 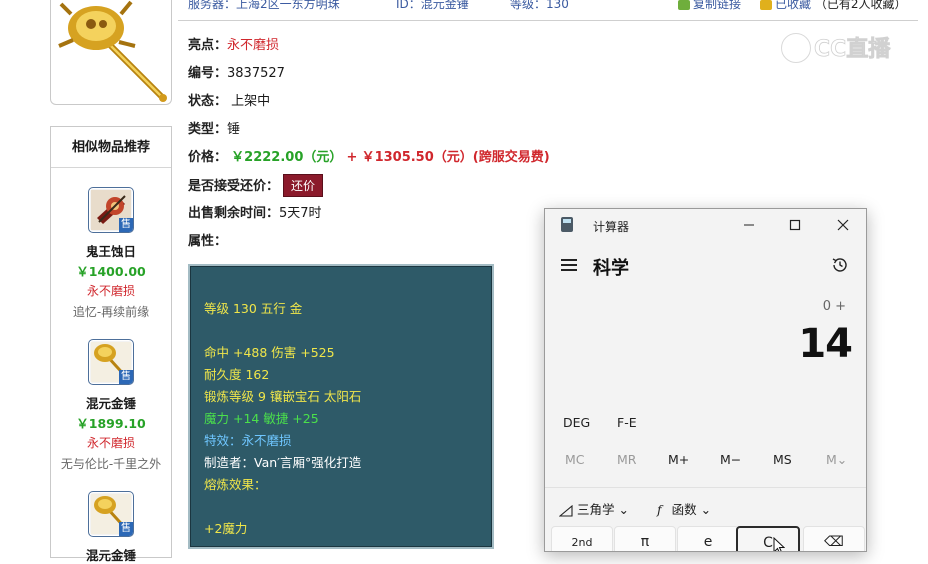 What do you see at coordinates (836, 459) in the screenshot?
I see `memory-list-button: M⌄` at bounding box center [836, 459].